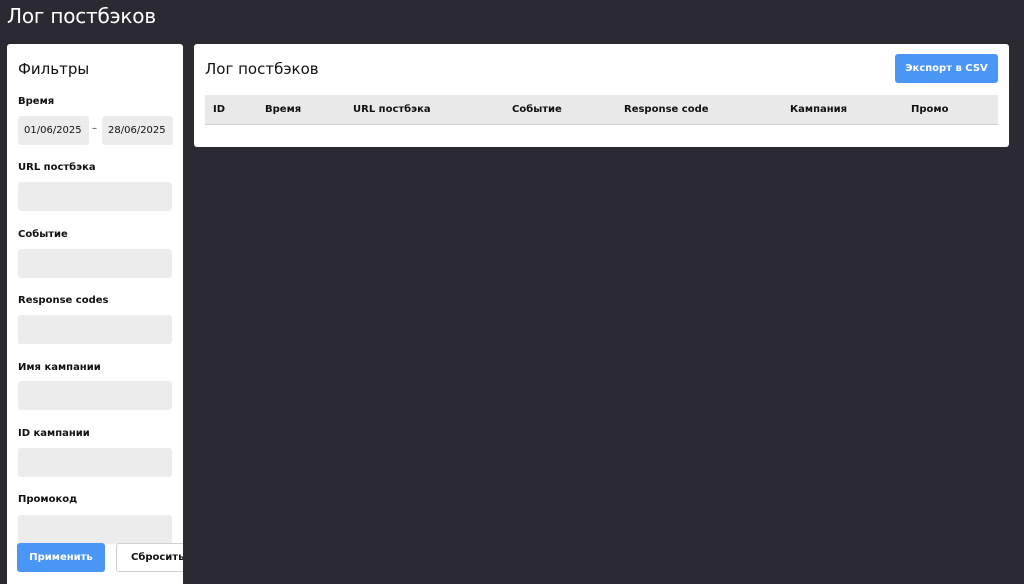 The image size is (1024, 584). I want to click on column-header-response-code: Response code, so click(666, 109).